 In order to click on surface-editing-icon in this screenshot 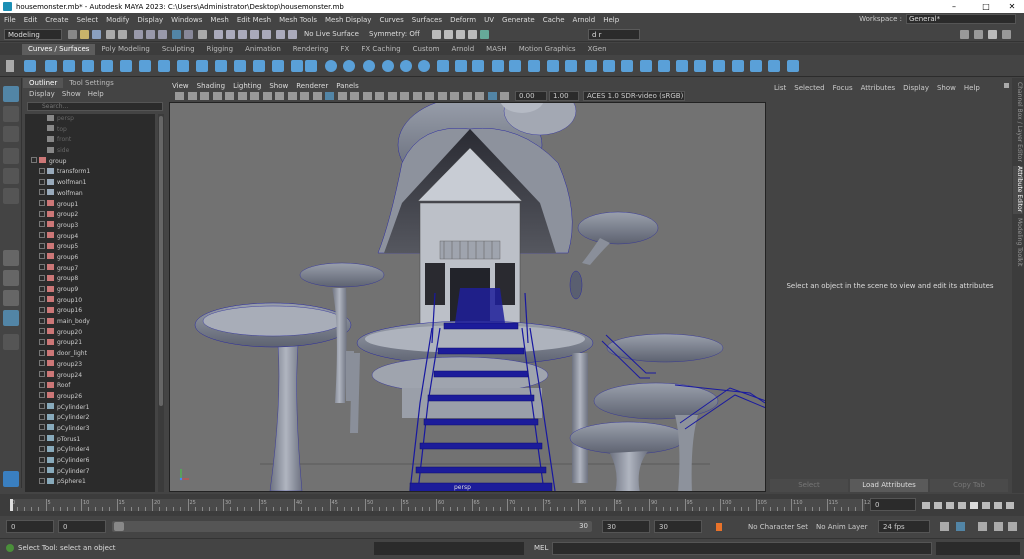, I will do `click(793, 66)`.